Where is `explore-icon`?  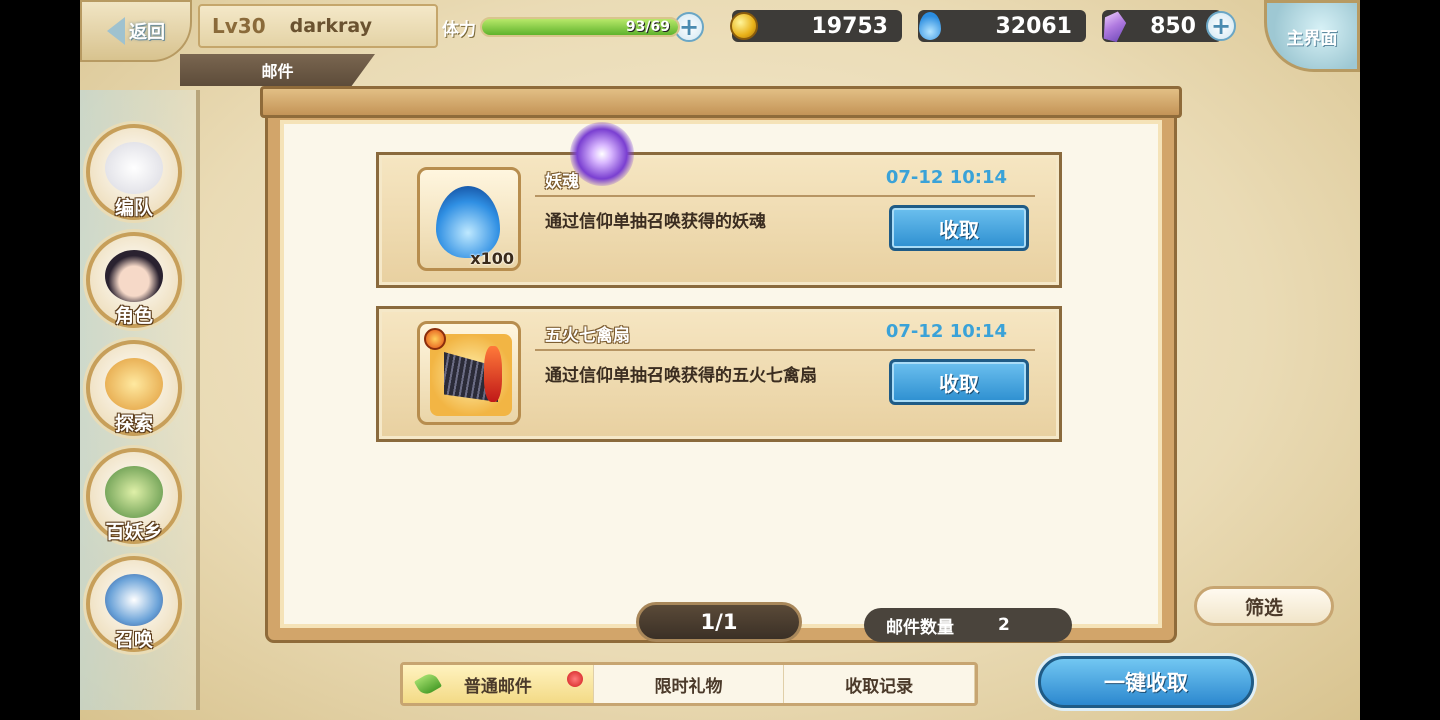 explore-icon is located at coordinates (134, 384).